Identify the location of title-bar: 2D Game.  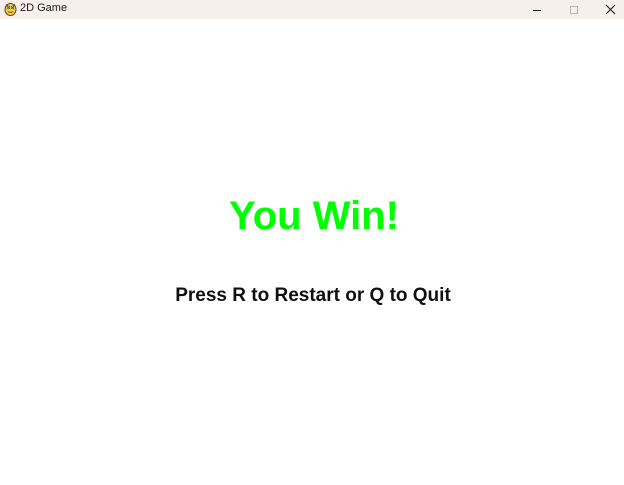
(312, 9).